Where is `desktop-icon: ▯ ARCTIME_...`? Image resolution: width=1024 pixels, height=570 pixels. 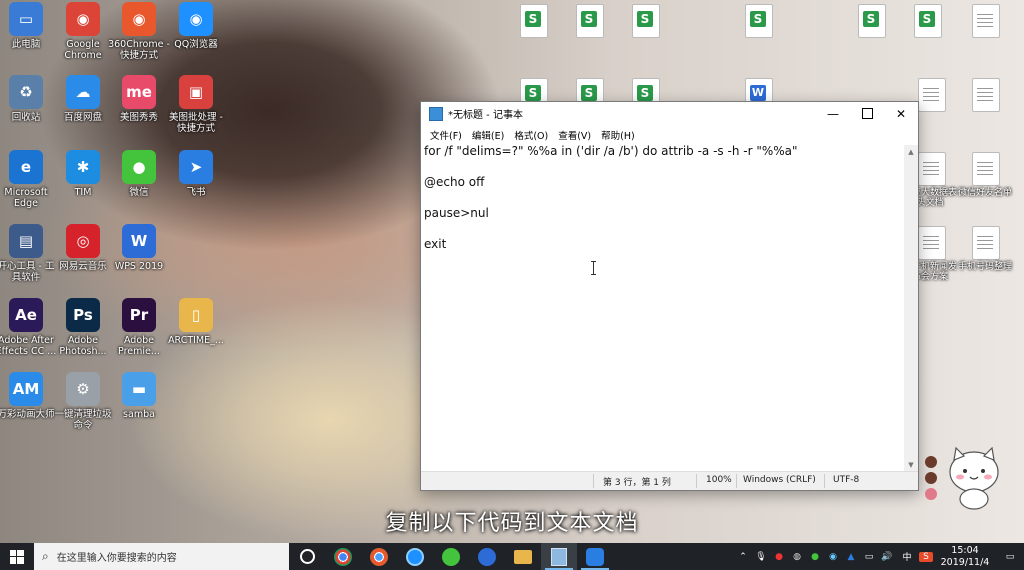 desktop-icon: ▯ ARCTIME_... is located at coordinates (196, 322).